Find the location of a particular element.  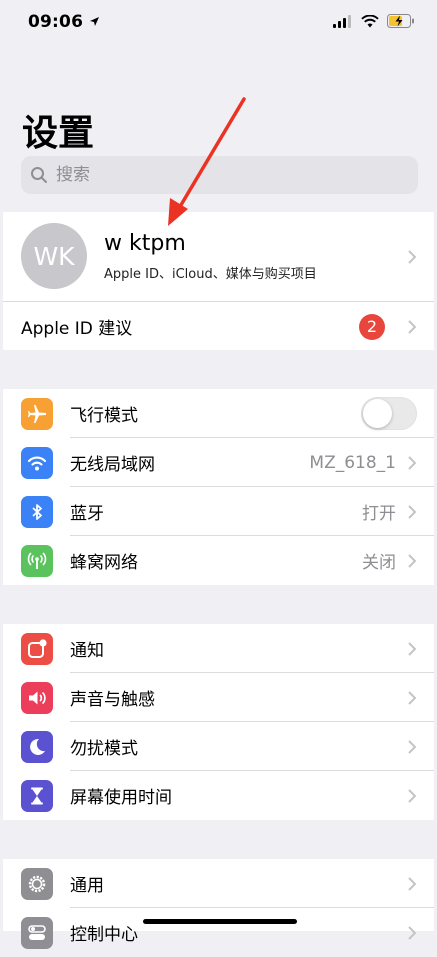

airplane-icon is located at coordinates (37, 413).